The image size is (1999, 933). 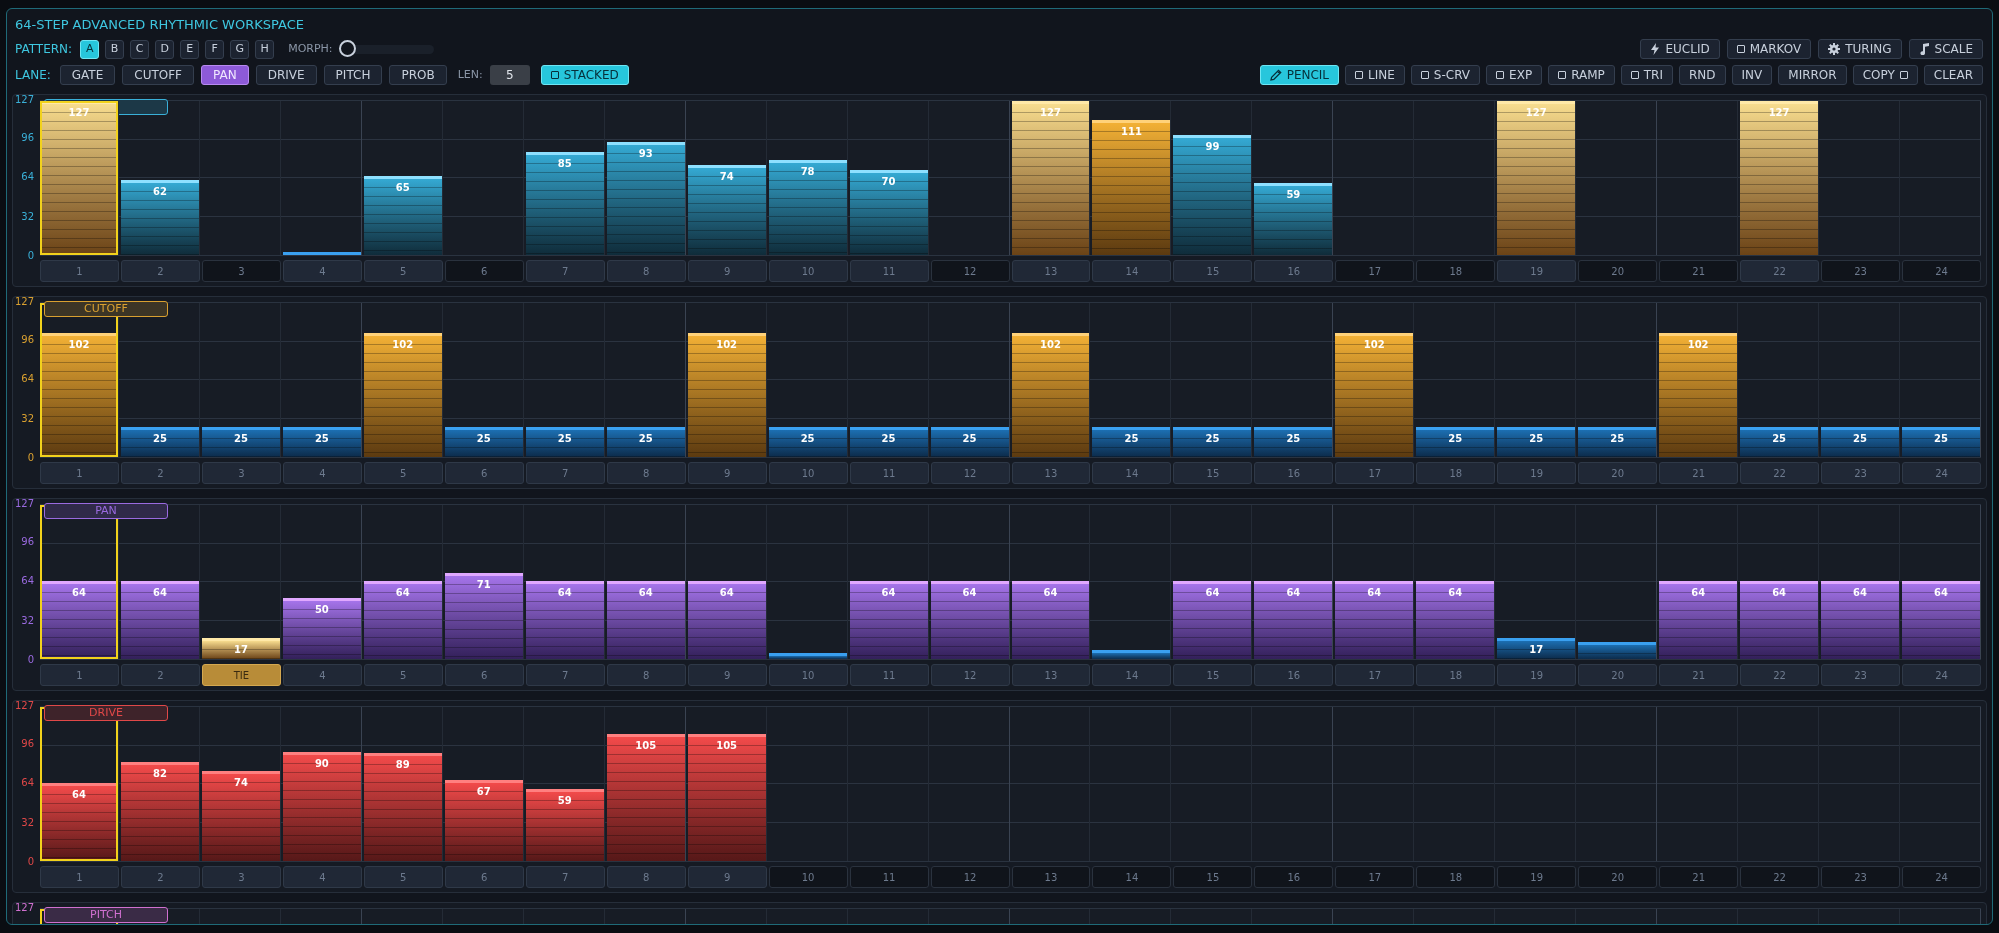 I want to click on step-button: 2, so click(x=160, y=877).